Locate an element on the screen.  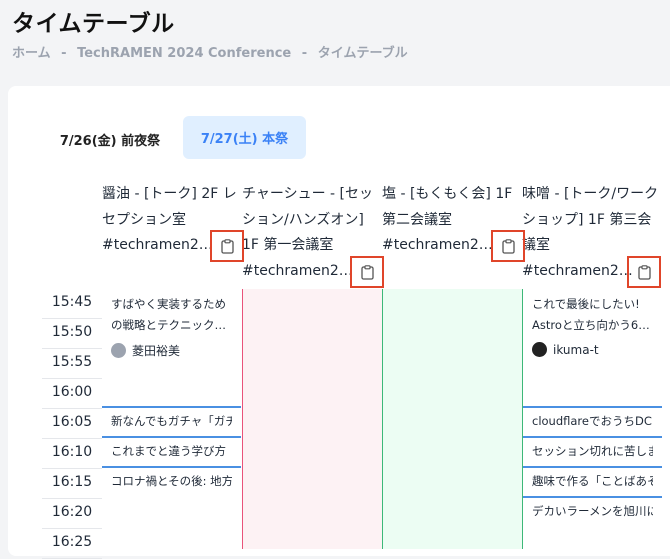
session-title: デカいラーメンを旭川に is located at coordinates (592, 511).